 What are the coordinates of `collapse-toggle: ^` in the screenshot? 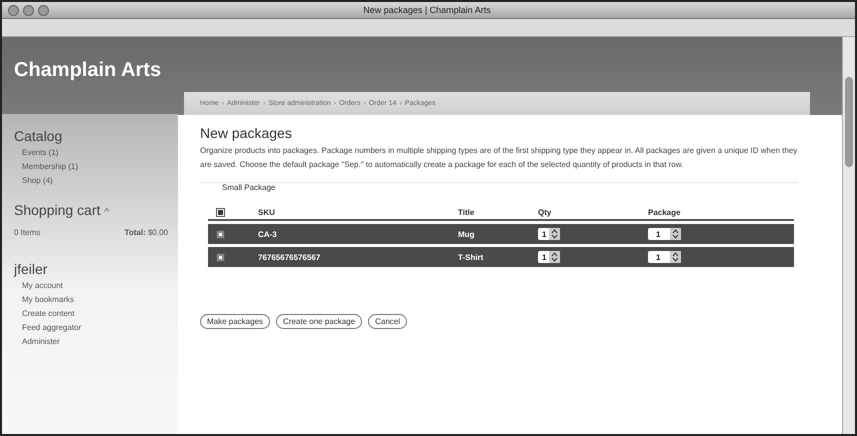 It's located at (107, 212).